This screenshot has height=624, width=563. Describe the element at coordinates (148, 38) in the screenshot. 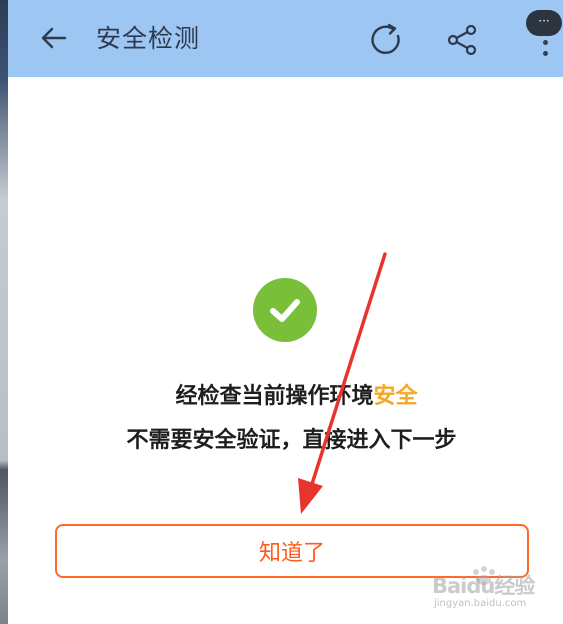

I see `page-title: 安全检测` at that location.